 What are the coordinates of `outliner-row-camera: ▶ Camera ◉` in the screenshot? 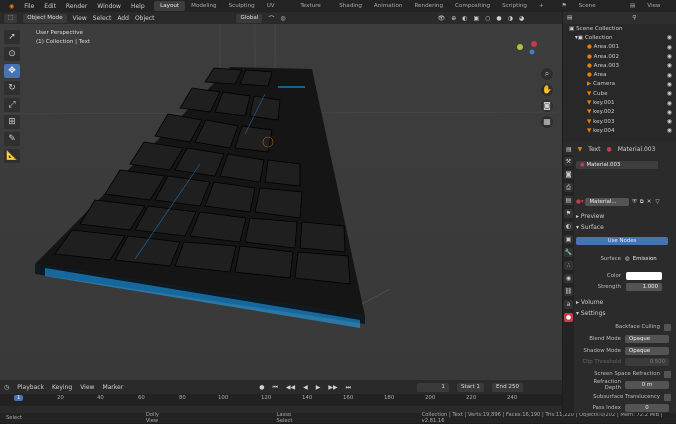 It's located at (619, 84).